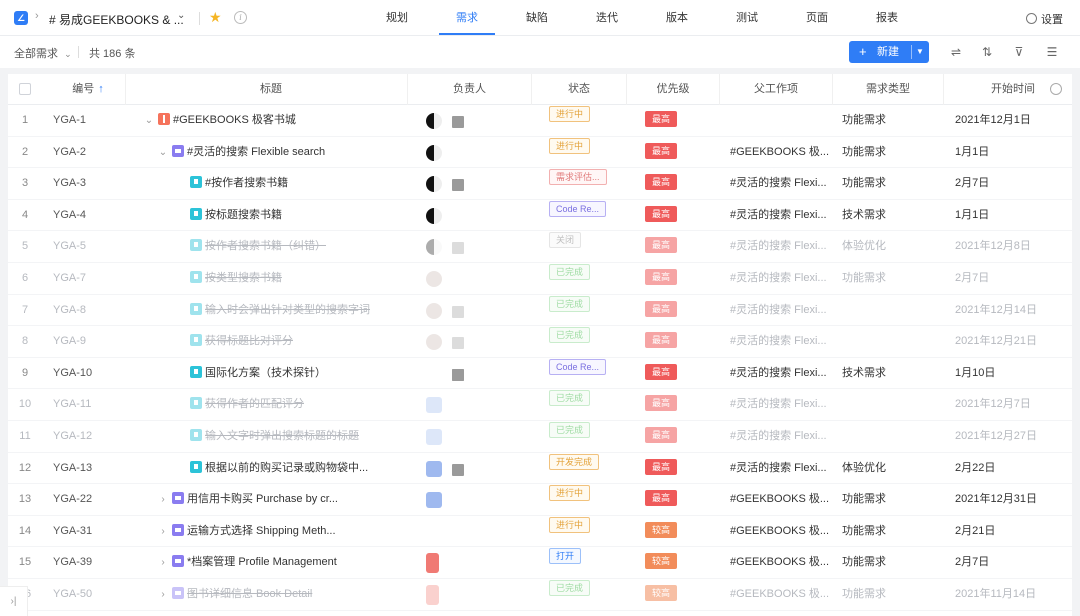  I want to click on status-badge: 打开, so click(565, 556).